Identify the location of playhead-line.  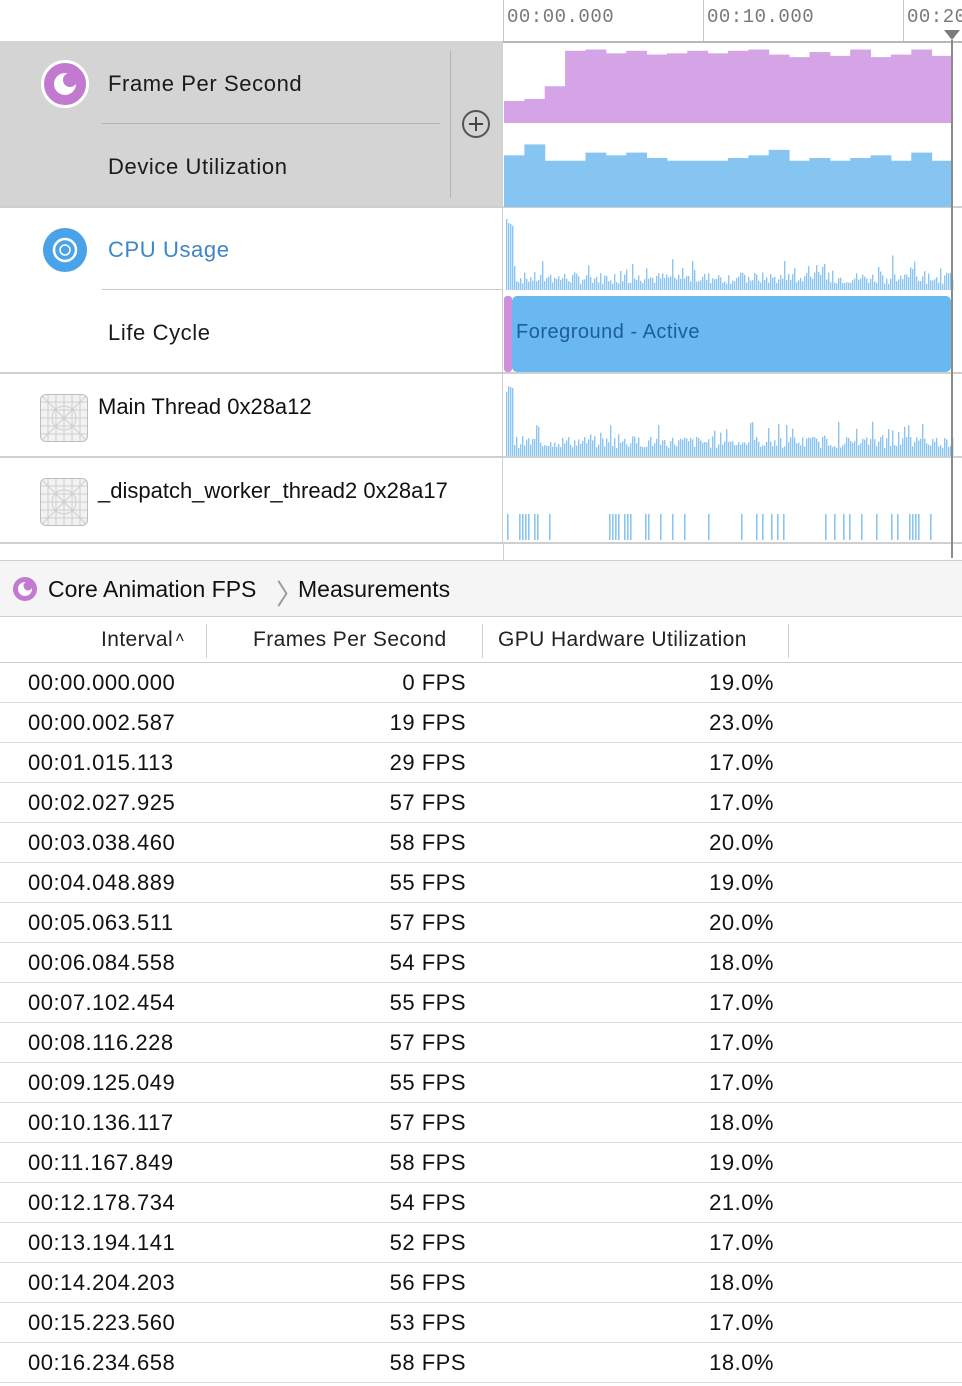
(952, 299).